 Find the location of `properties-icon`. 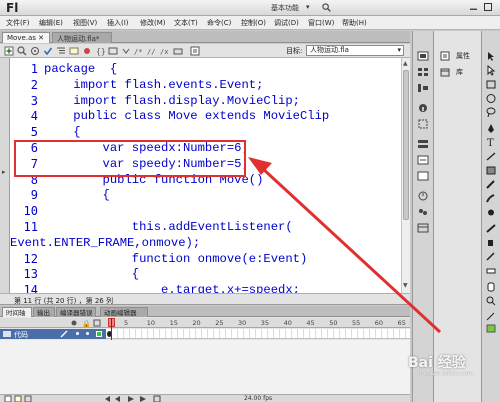

properties-icon is located at coordinates (445, 56).